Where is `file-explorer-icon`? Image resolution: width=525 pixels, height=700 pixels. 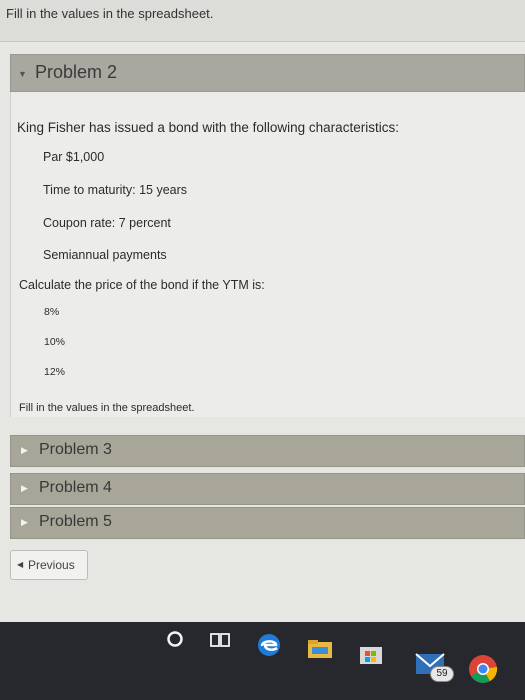
file-explorer-icon is located at coordinates (320, 649).